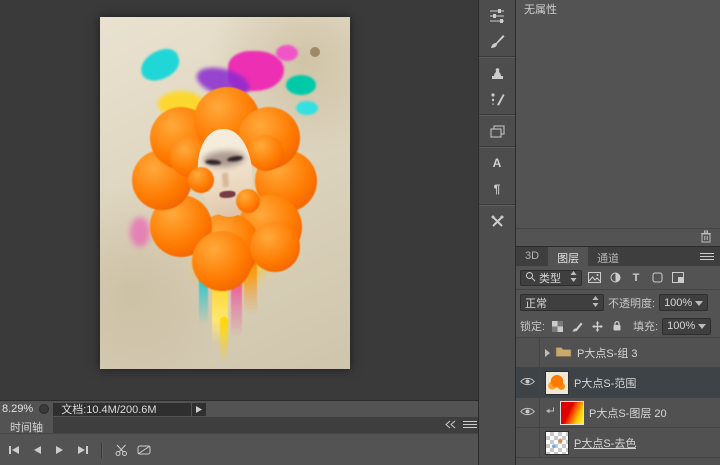 Image resolution: width=720 pixels, height=465 pixels. Describe the element at coordinates (83, 450) in the screenshot. I see `next-frame-button` at that location.